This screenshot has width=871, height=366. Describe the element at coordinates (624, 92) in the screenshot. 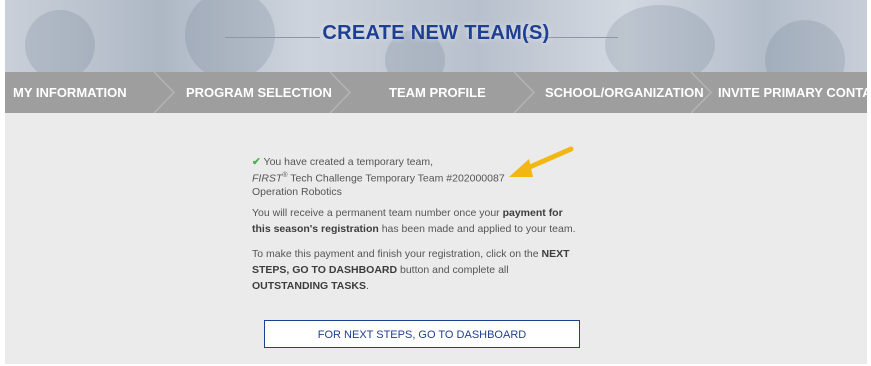

I see `step-school-organization: SCHOOL/ORGANIZATION` at that location.